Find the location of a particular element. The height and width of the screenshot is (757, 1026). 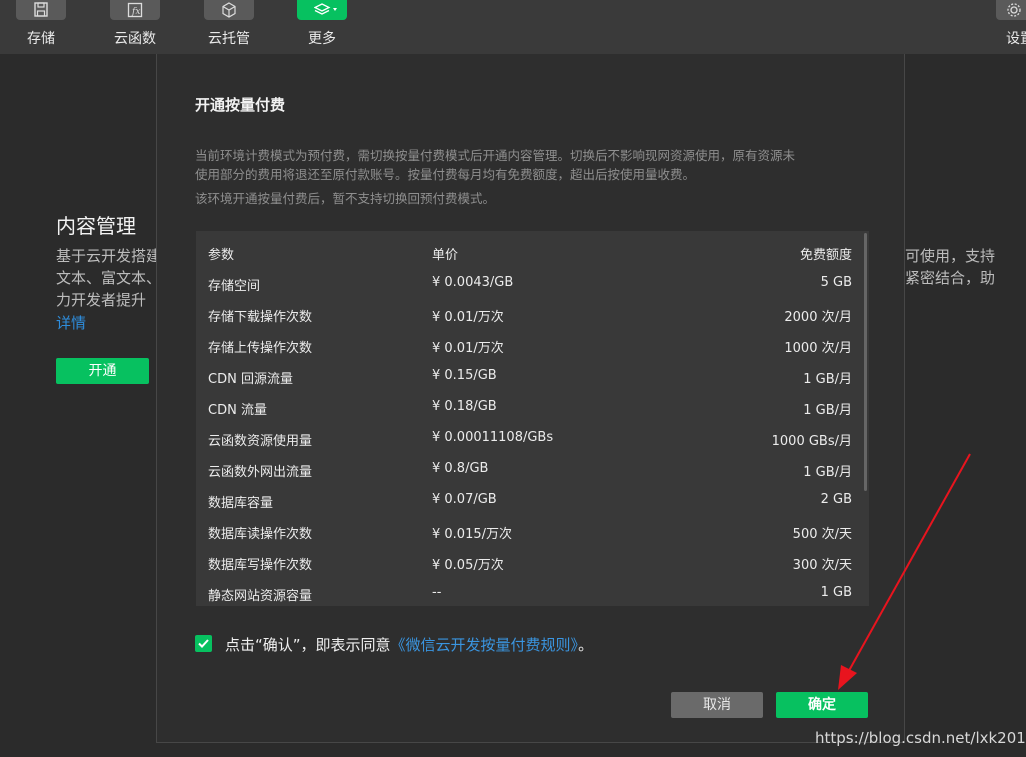

watermark: https://blog.csdn.net/lxk2017 is located at coordinates (920, 738).